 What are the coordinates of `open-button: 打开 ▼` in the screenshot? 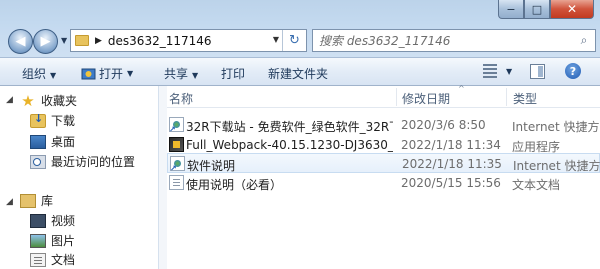 It's located at (107, 73).